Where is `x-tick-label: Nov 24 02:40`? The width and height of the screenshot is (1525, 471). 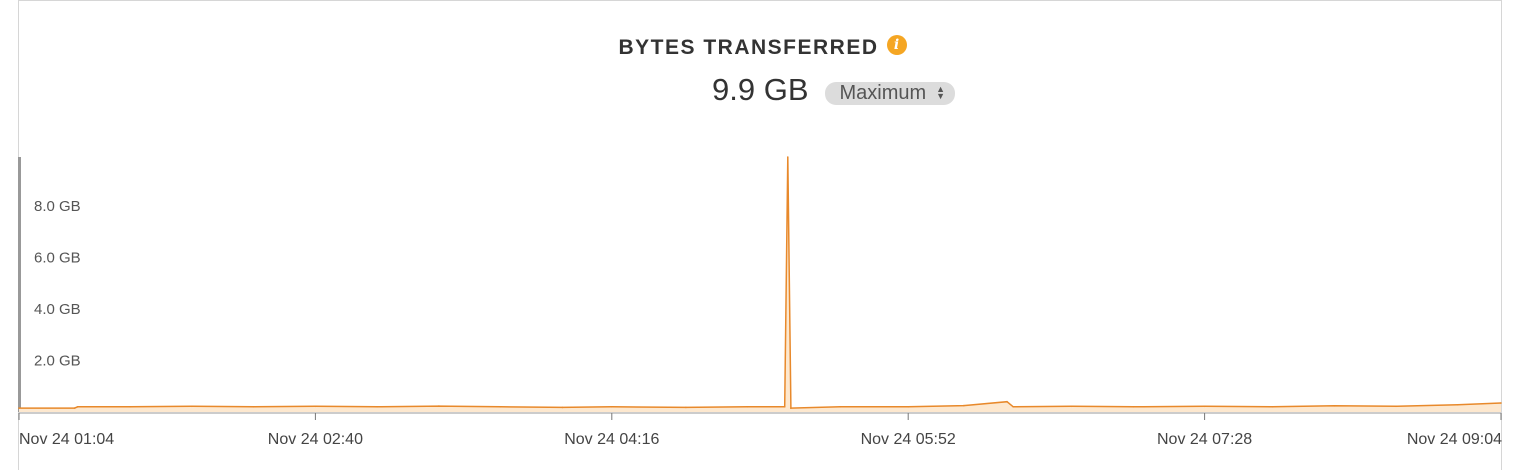 x-tick-label: Nov 24 02:40 is located at coordinates (315, 439).